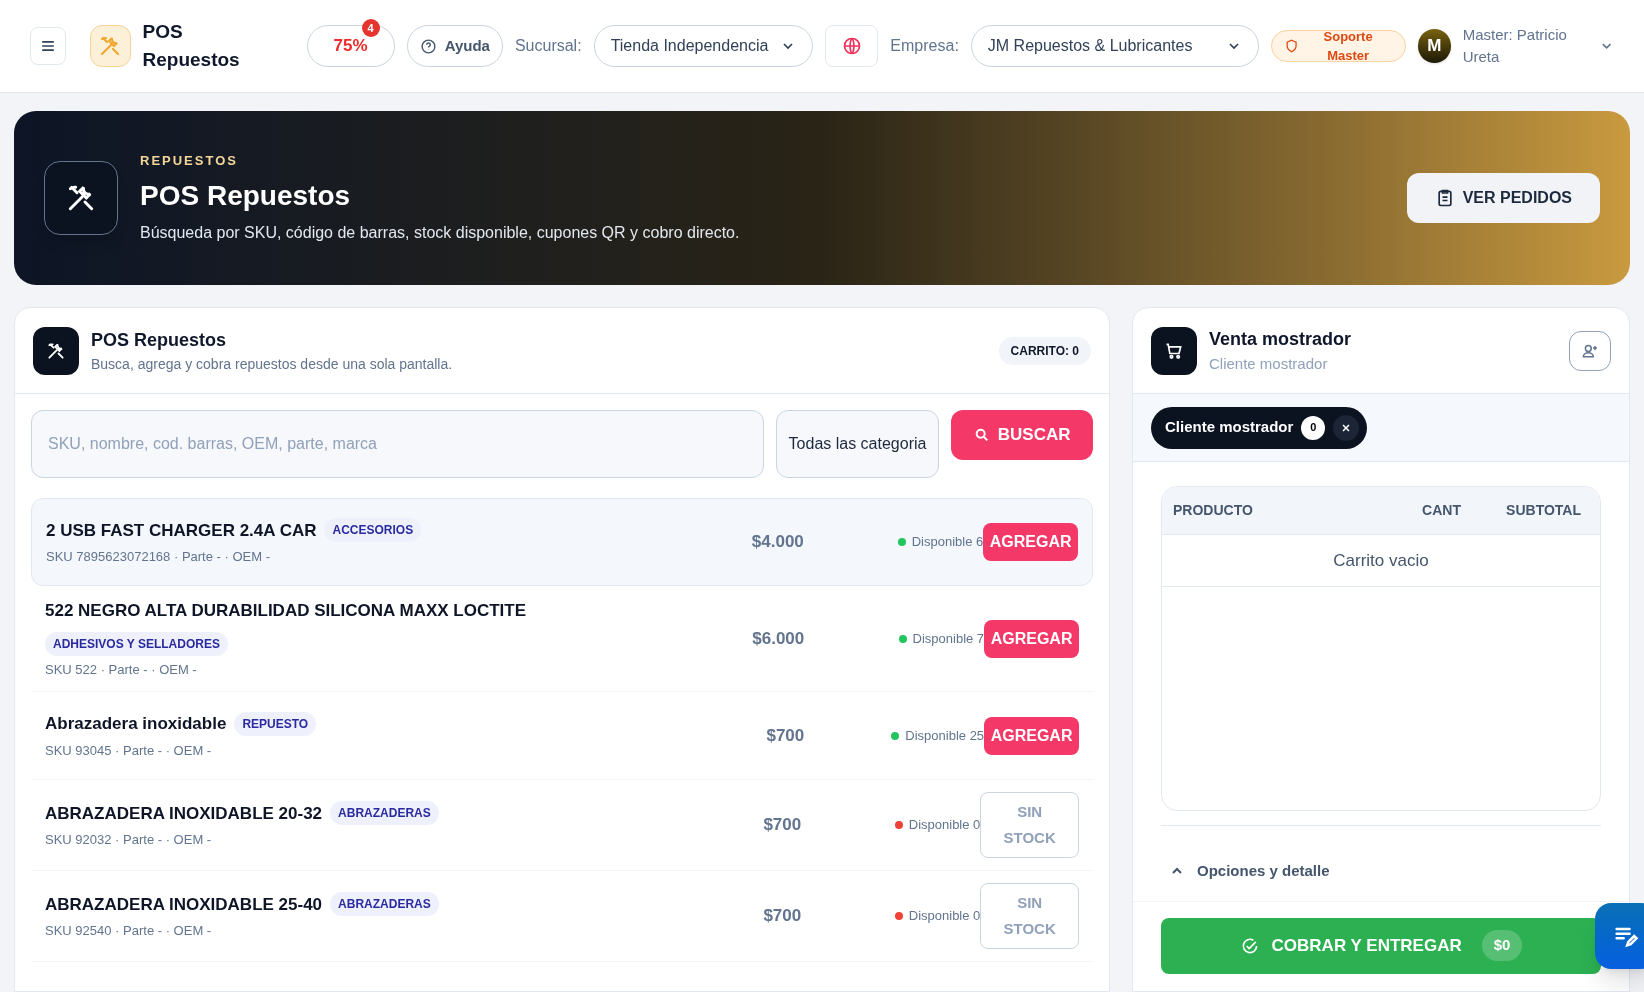 This screenshot has height=992, width=1644. What do you see at coordinates (1434, 46) in the screenshot?
I see `user-avatar: M` at bounding box center [1434, 46].